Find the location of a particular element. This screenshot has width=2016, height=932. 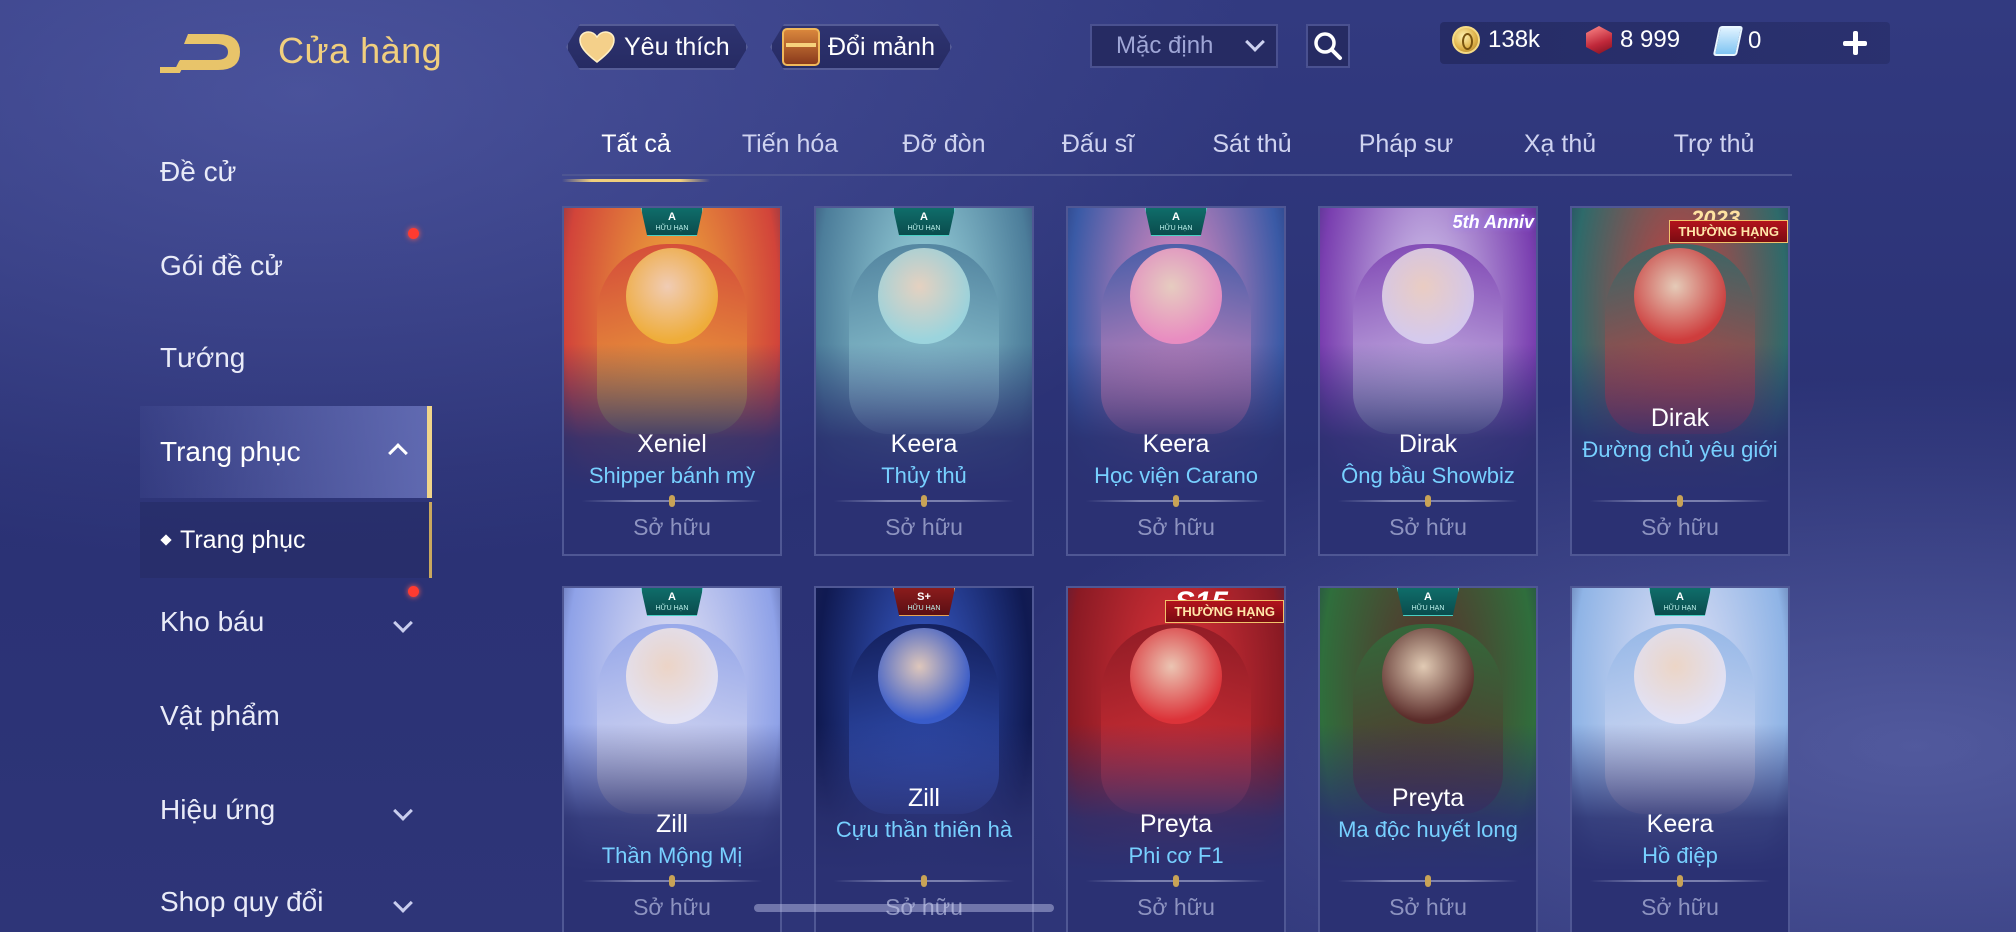

skin-card: A HỮU HẠN Keera Thủy thủ Sở hữu is located at coordinates (924, 381).